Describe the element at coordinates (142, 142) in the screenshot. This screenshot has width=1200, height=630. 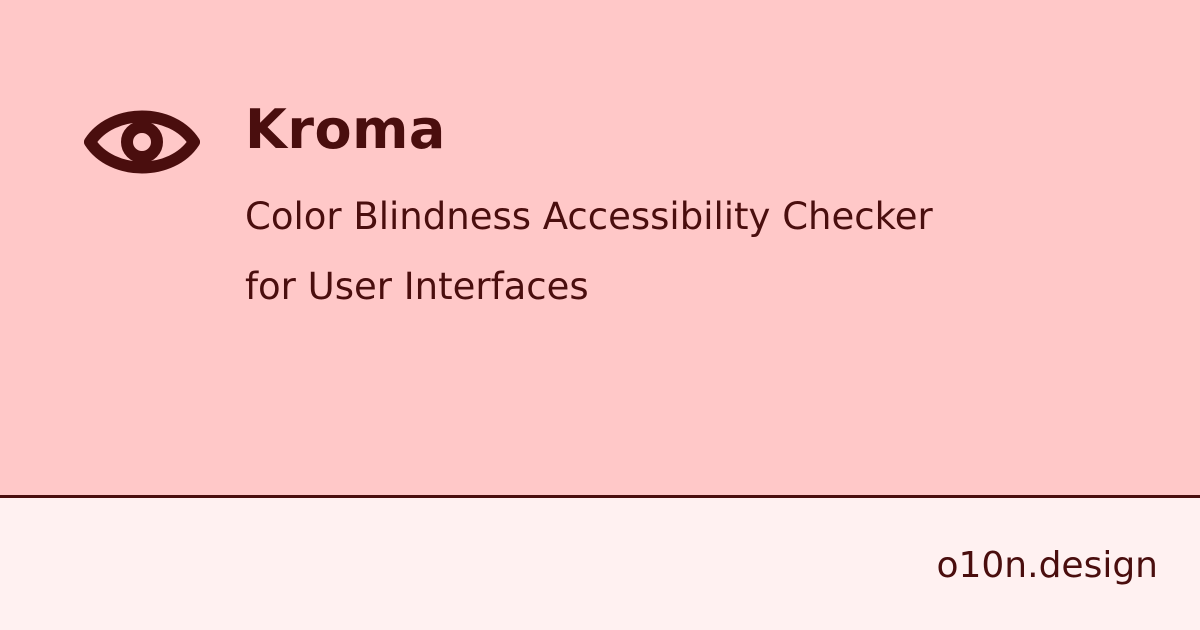
I see `eye-icon` at that location.